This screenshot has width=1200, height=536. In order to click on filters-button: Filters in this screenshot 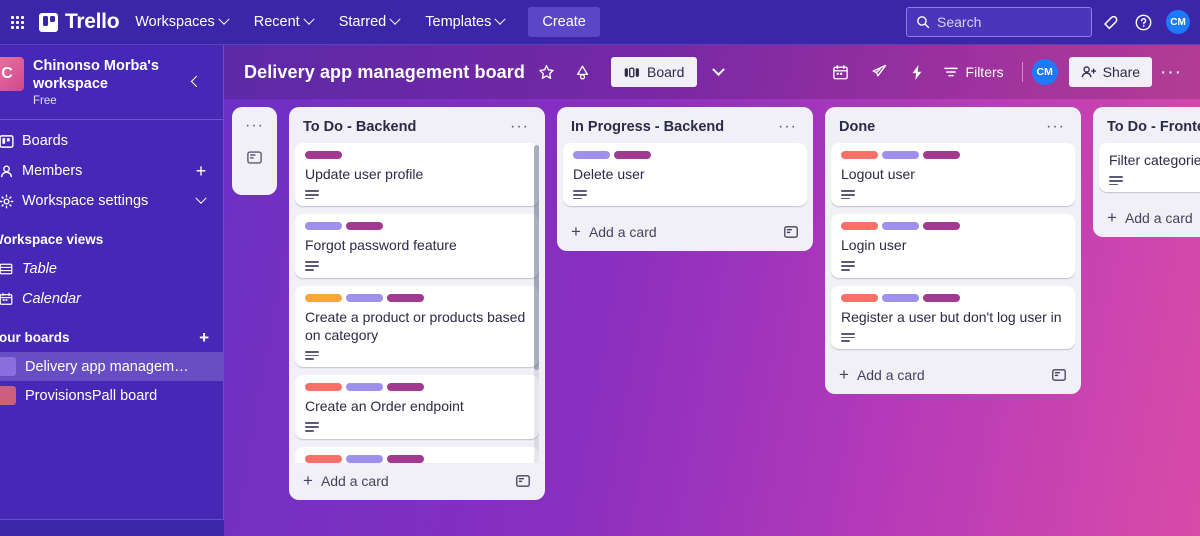, I will do `click(973, 72)`.